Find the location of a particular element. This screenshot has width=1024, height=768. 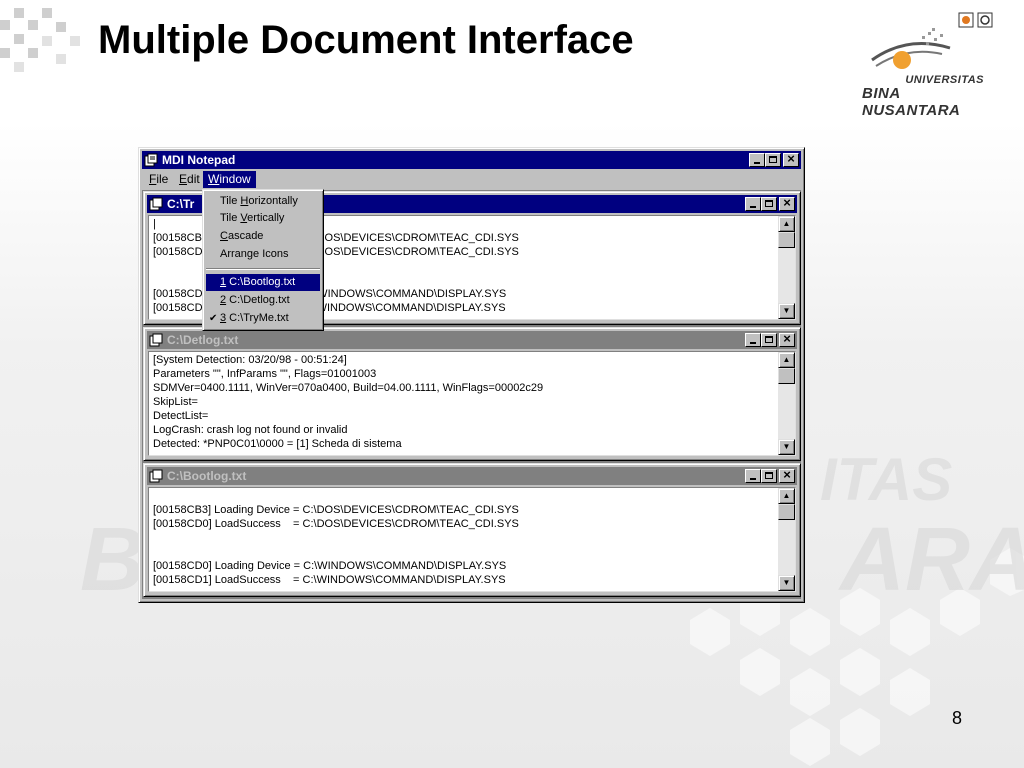

menu-window-rest: indow is located at coordinates (235, 179).